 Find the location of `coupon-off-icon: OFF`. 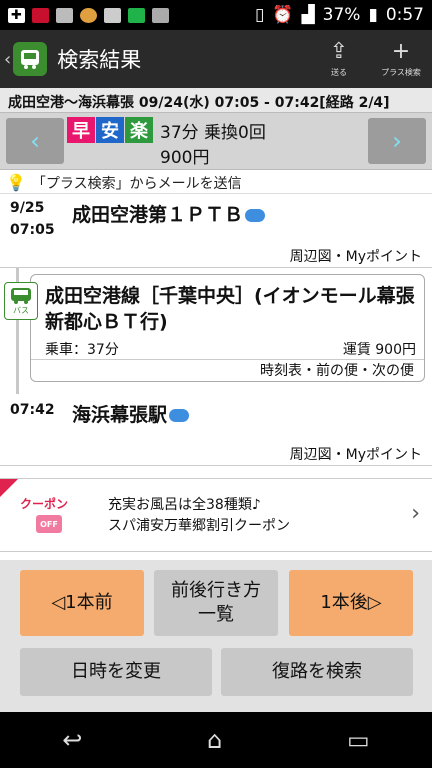

coupon-off-icon: OFF is located at coordinates (49, 524).